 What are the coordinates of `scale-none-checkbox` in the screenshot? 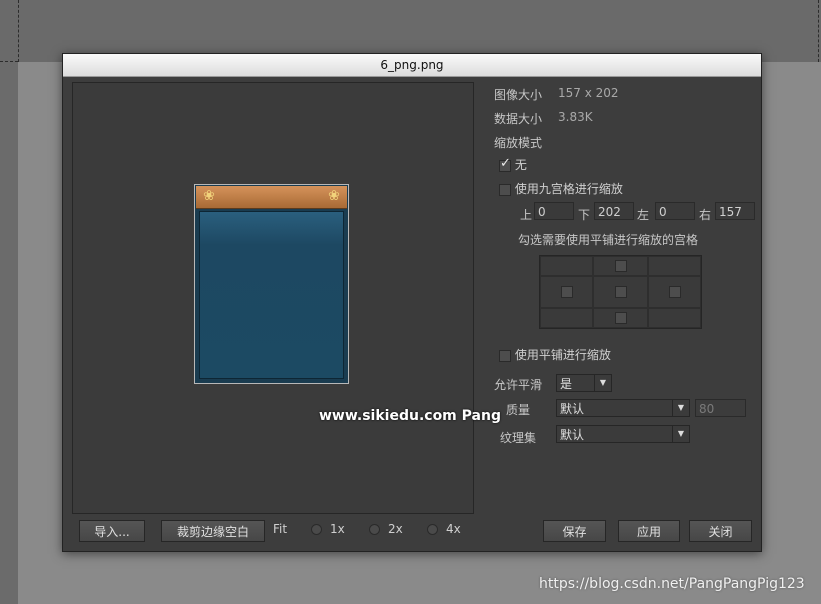 It's located at (505, 164).